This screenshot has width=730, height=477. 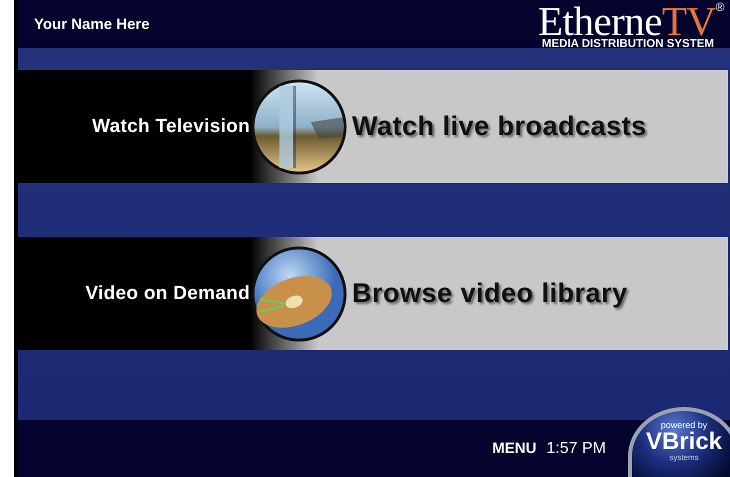 What do you see at coordinates (684, 458) in the screenshot?
I see `badge-subtitle: systems` at bounding box center [684, 458].